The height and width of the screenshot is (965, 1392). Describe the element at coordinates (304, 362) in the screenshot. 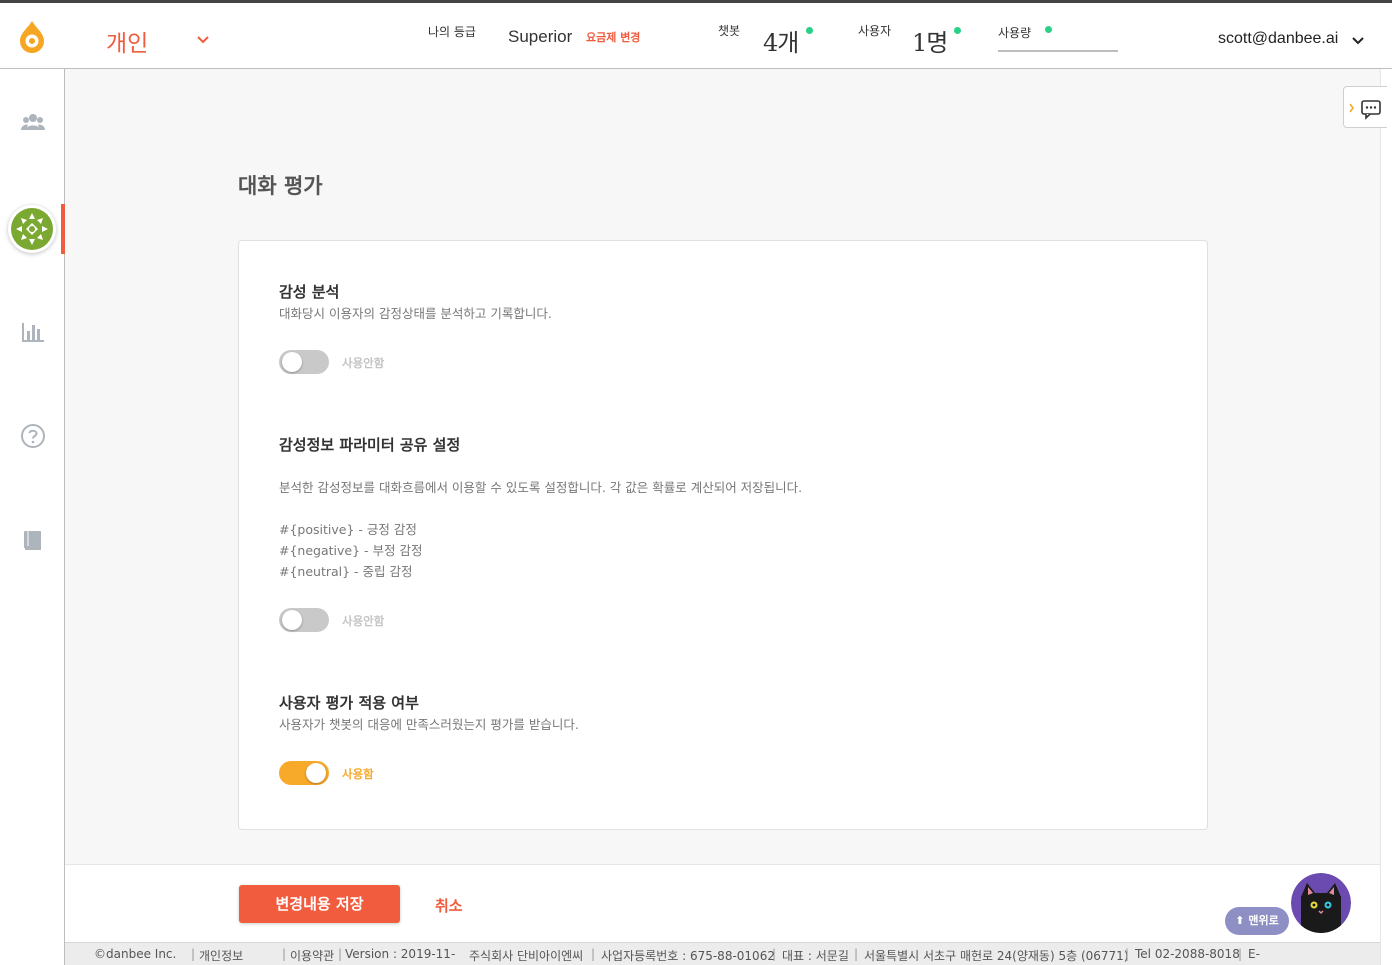

I see `sentiment-toggle` at that location.